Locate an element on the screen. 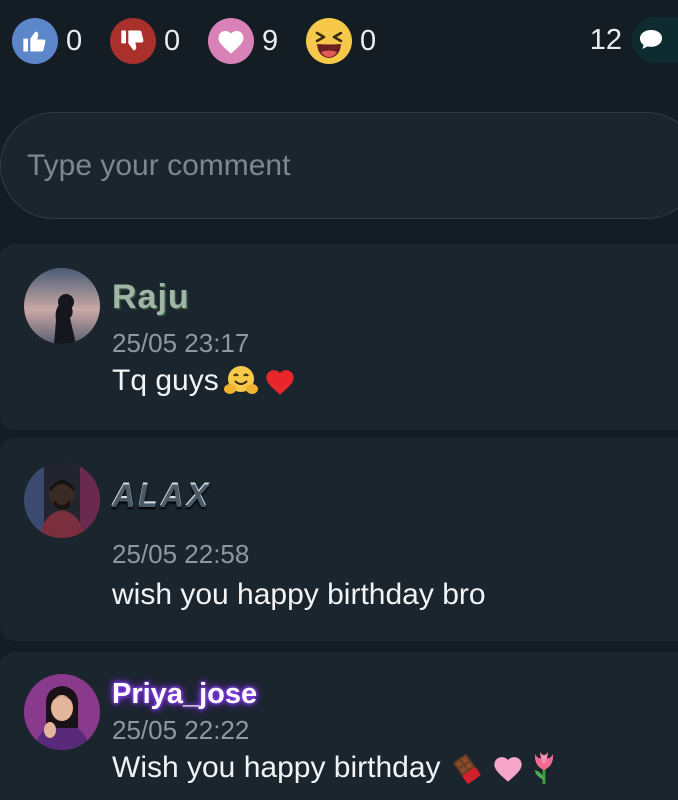 This screenshot has width=678, height=800. thumbs-down-icon is located at coordinates (133, 41).